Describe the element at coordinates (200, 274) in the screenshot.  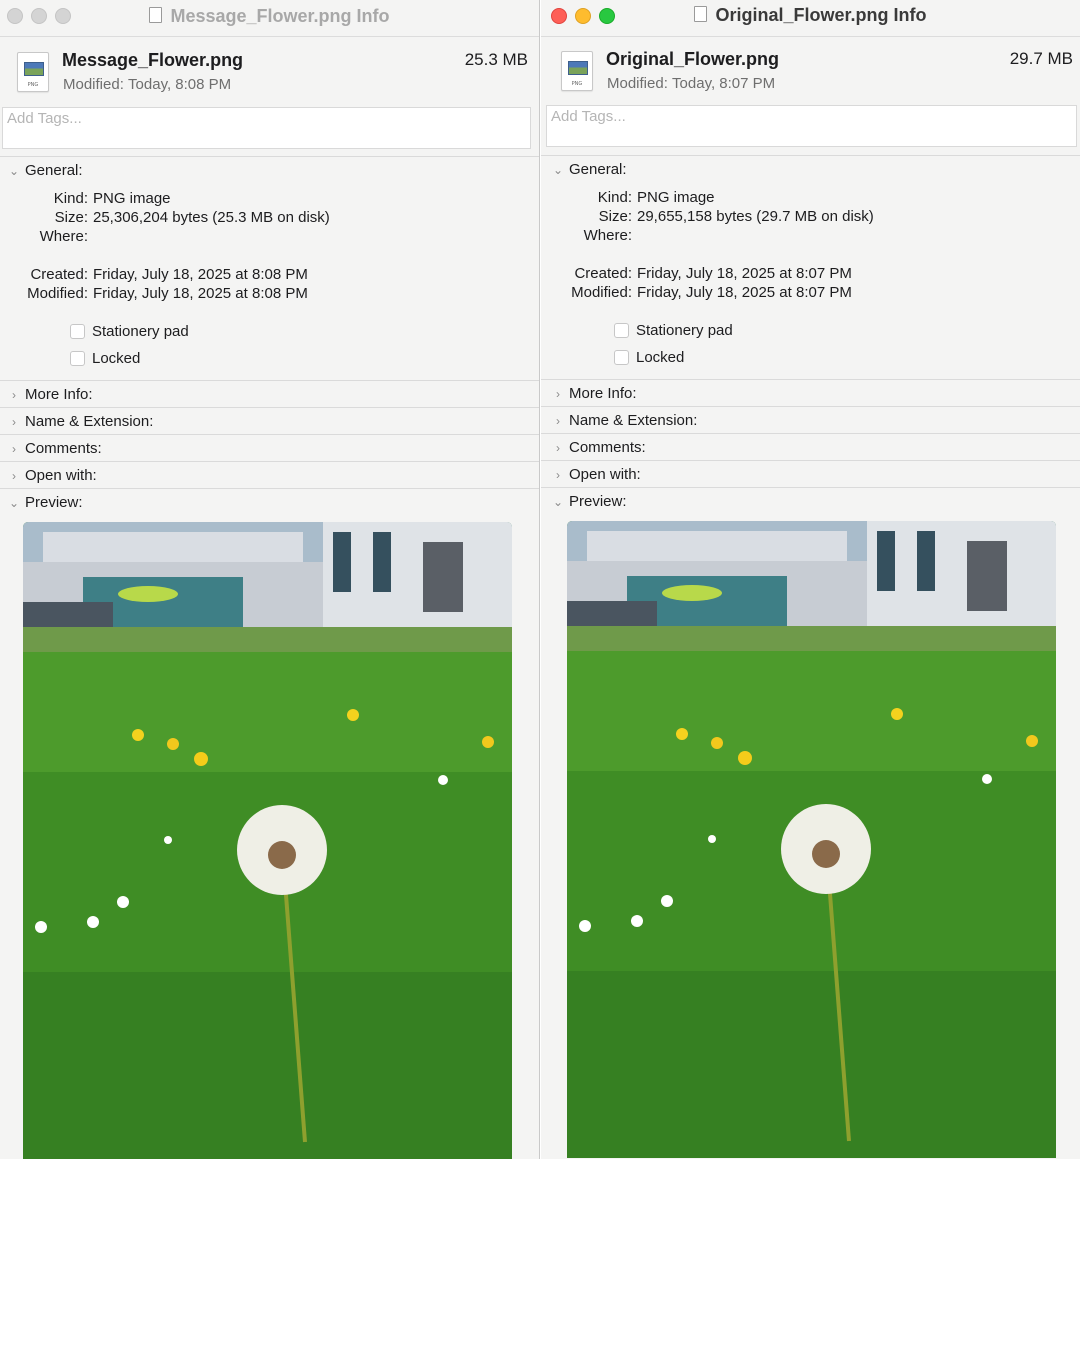
I see `created-value: Friday, July 18, 2025 at 8:08 PM` at that location.